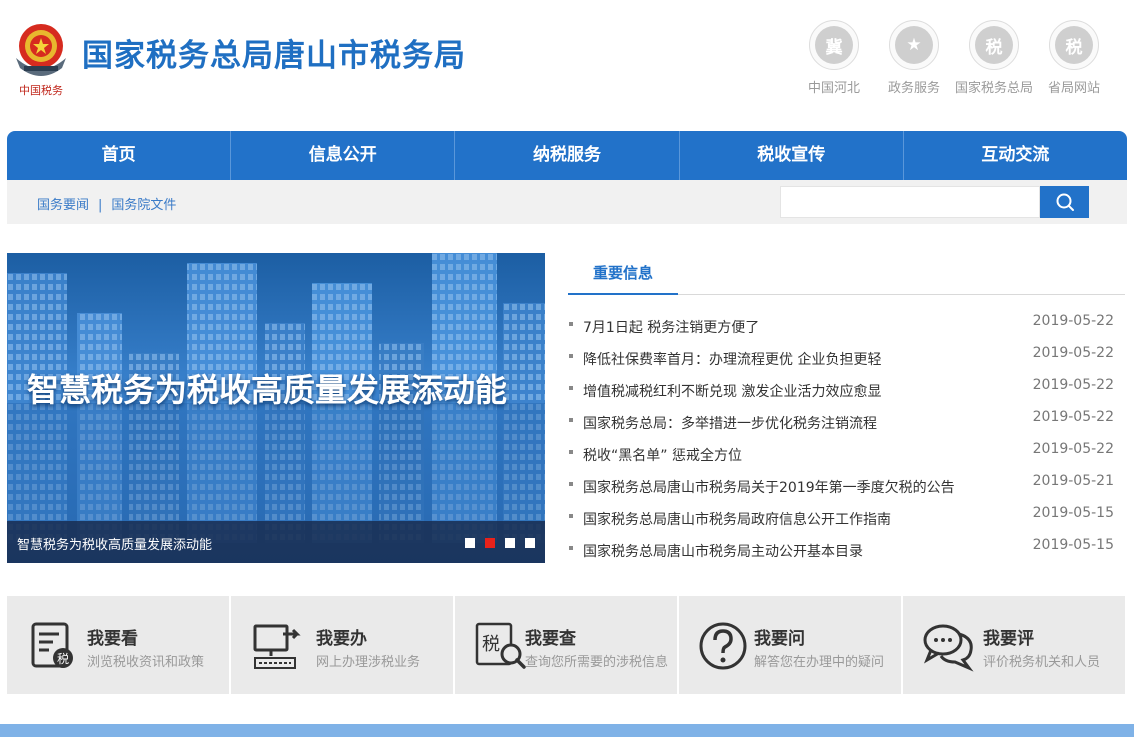 The image size is (1134, 737). I want to click on search-icon, so click(1065, 202).